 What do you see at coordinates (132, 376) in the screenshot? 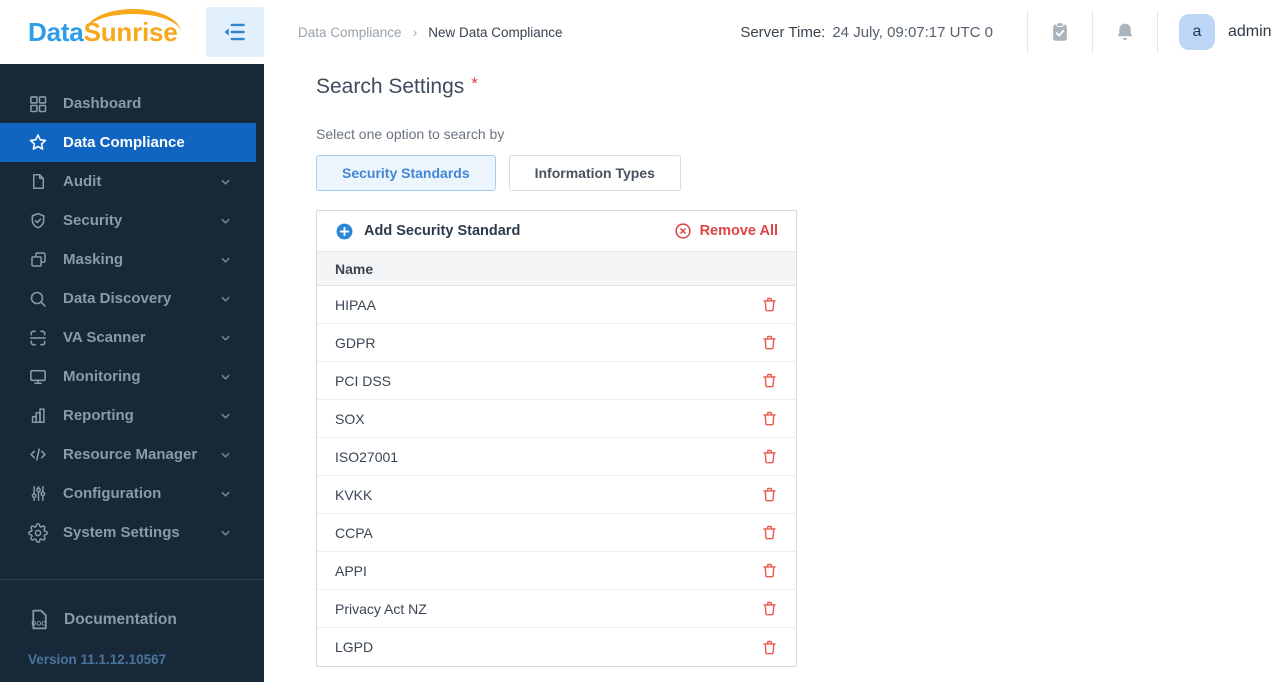
I see `sidebar-item-monitoring: Monitoring` at bounding box center [132, 376].